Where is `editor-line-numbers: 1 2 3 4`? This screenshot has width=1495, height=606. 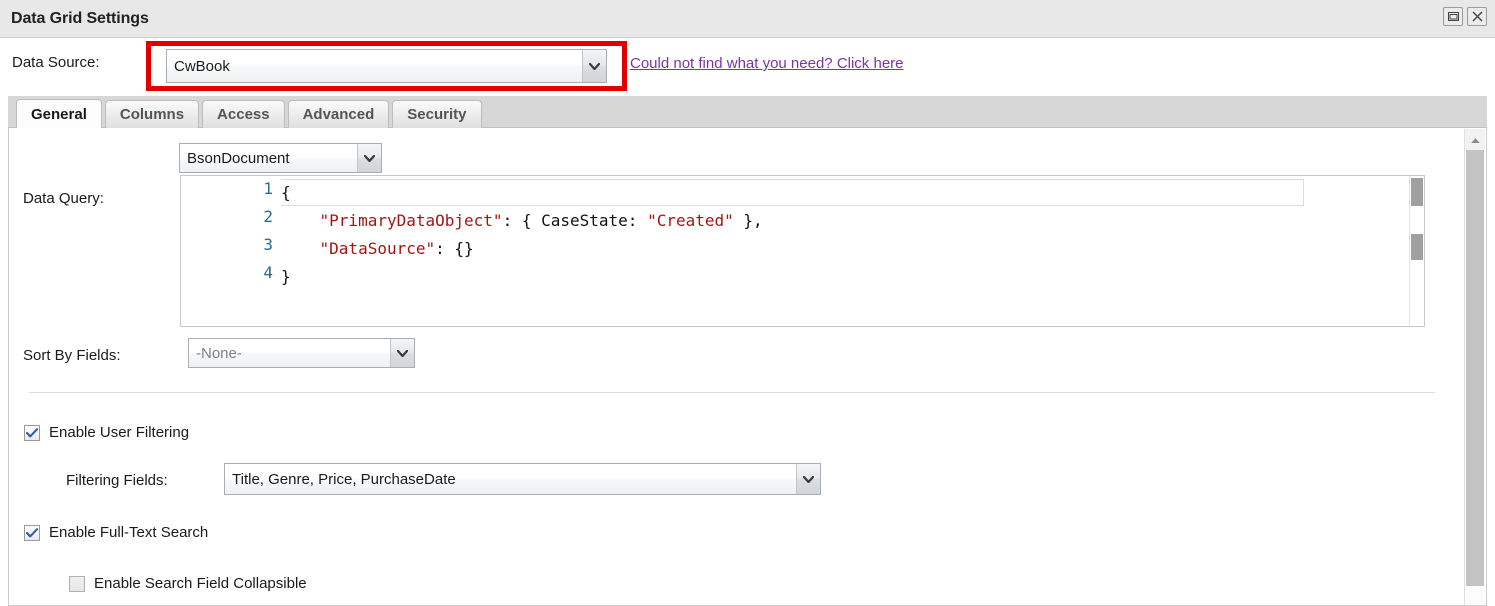 editor-line-numbers: 1 2 3 4 is located at coordinates (231, 251).